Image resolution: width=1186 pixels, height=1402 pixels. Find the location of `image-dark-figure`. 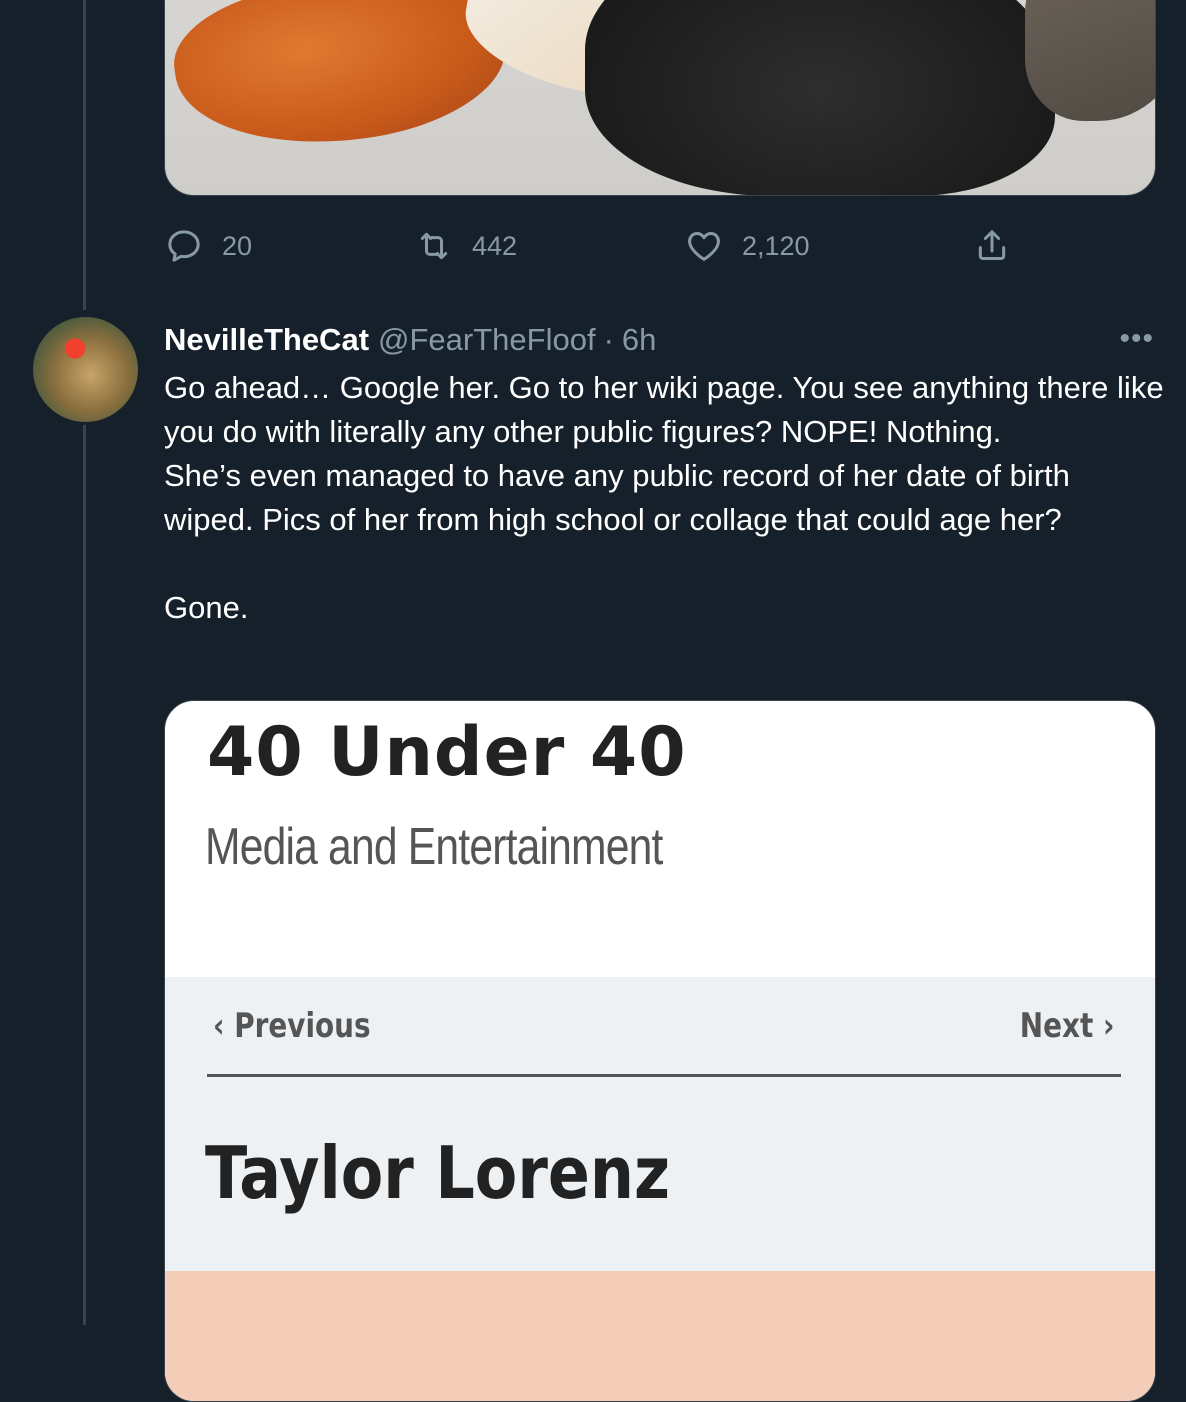

image-dark-figure is located at coordinates (820, 97).